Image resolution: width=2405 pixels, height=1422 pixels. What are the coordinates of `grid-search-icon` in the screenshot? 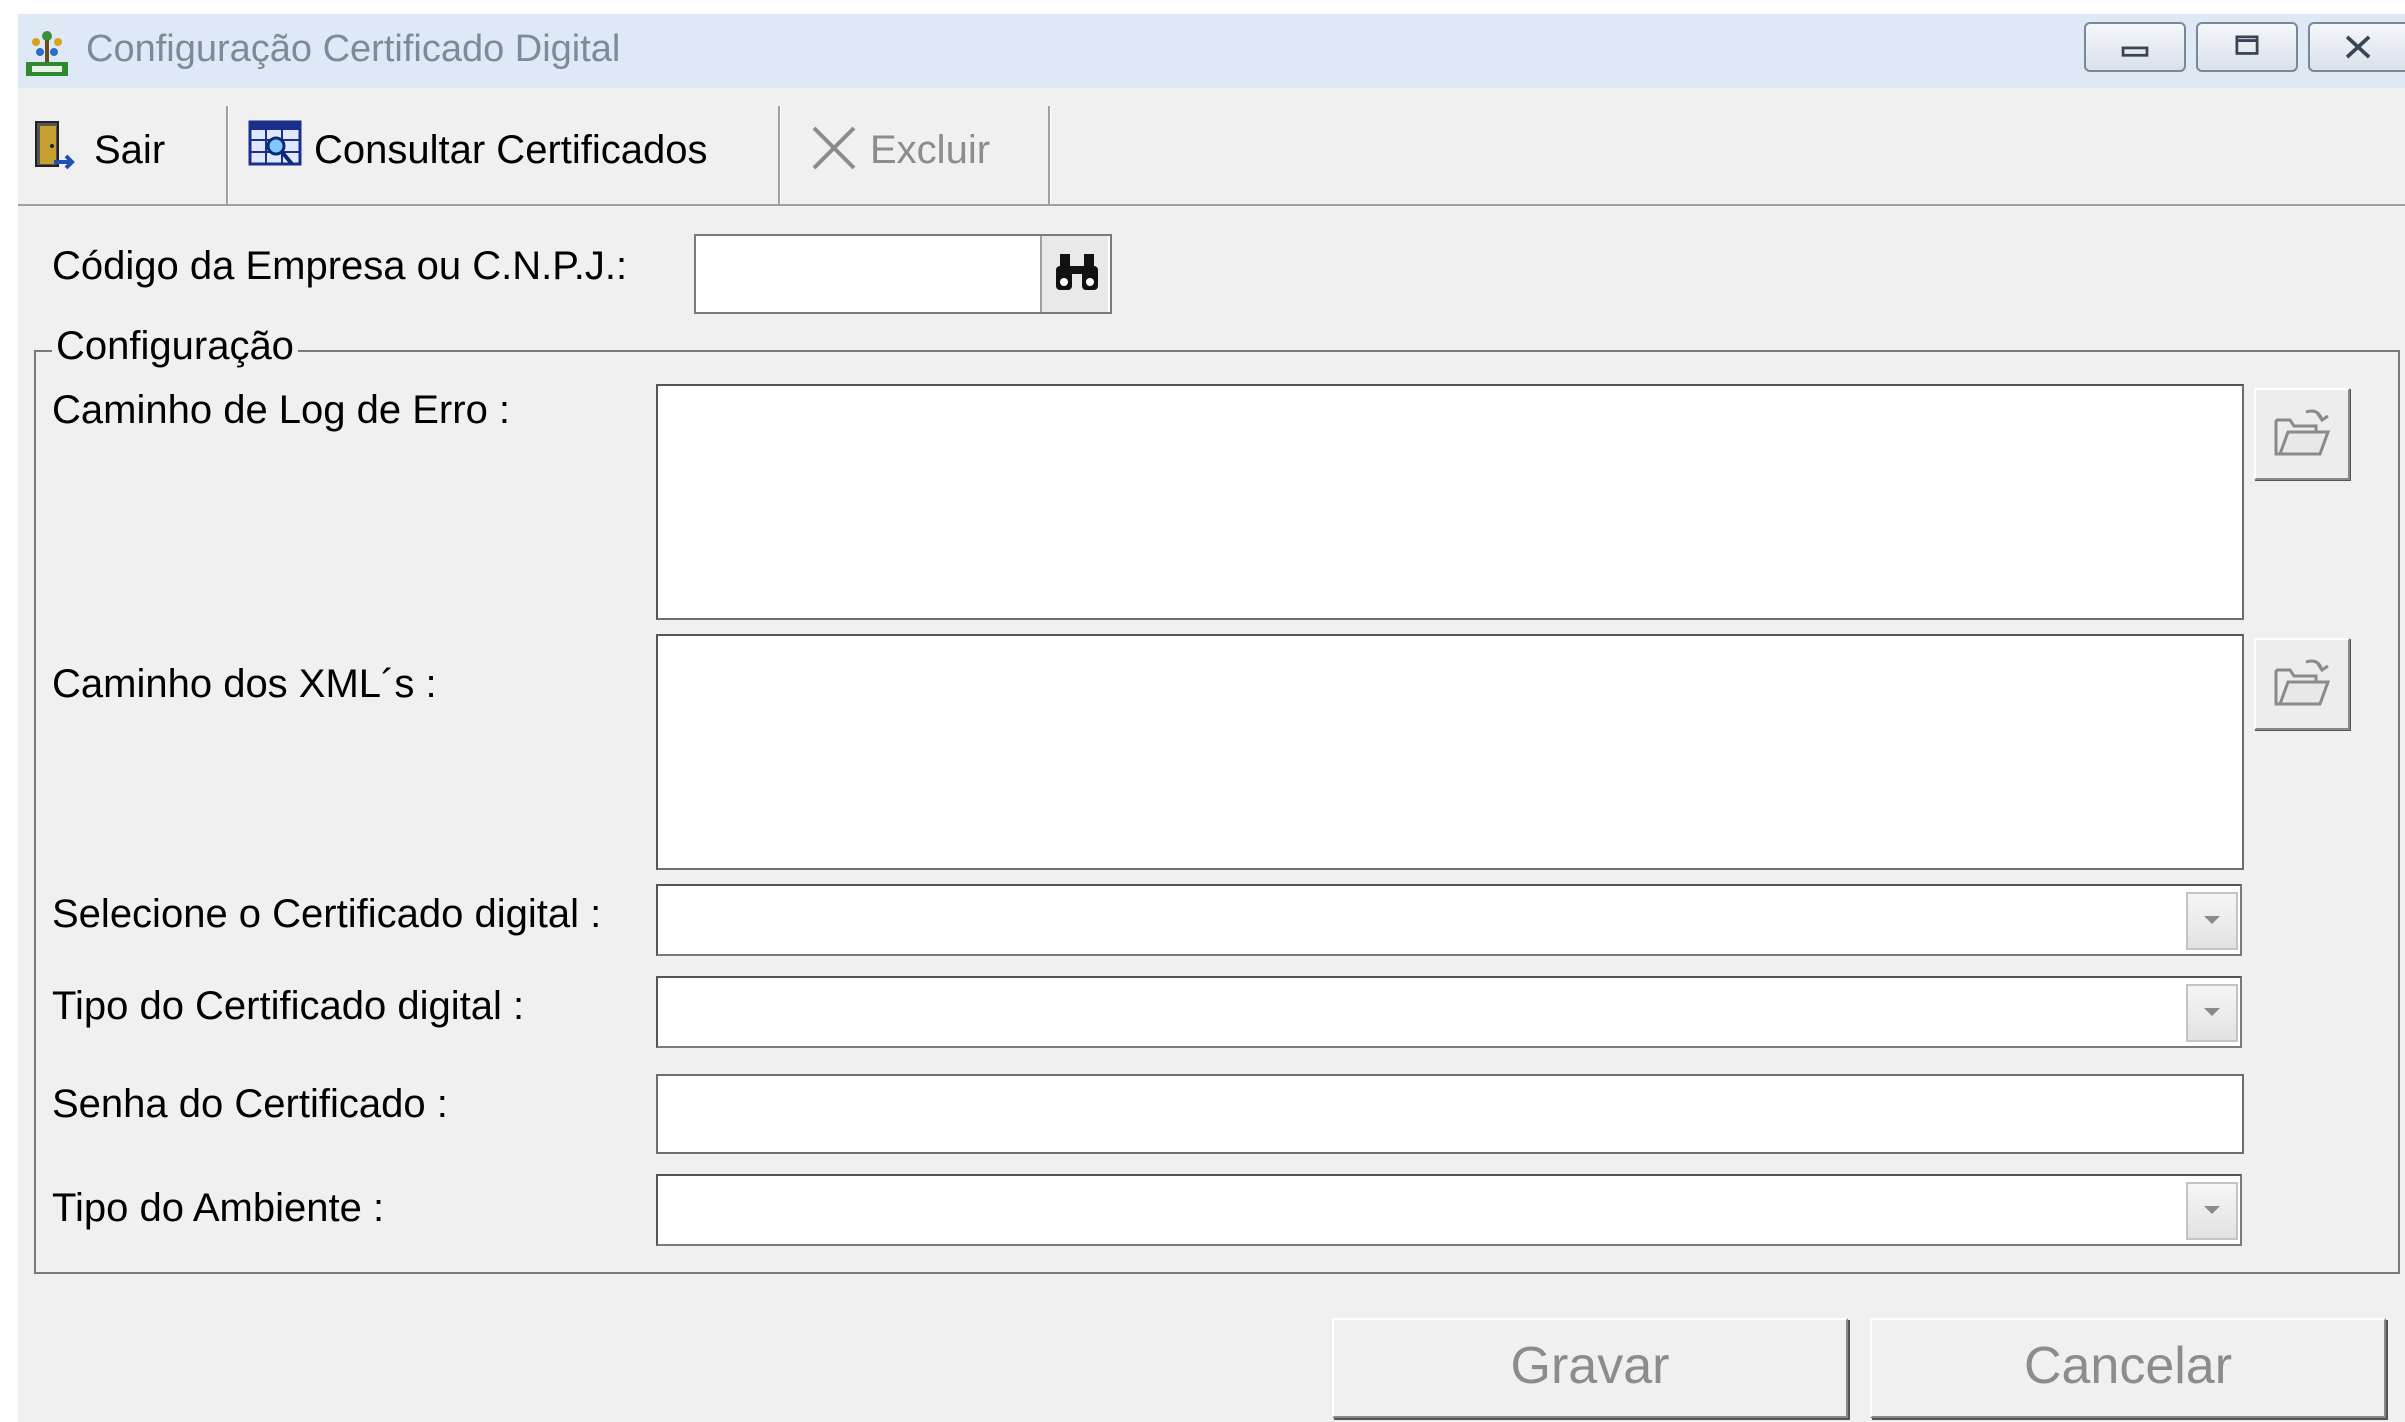 It's located at (275, 143).